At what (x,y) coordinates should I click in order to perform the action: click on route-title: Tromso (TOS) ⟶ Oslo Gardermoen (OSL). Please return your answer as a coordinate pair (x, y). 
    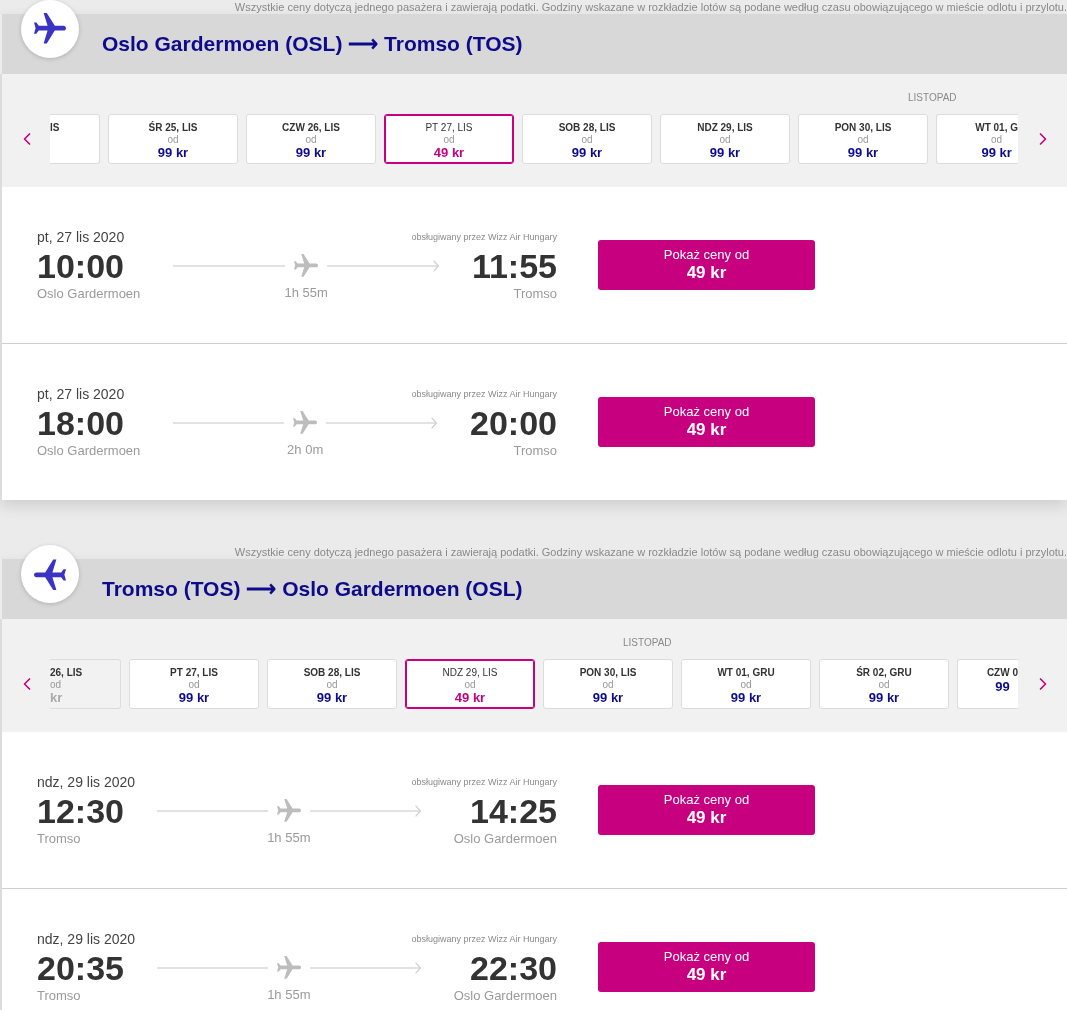
    Looking at the image, I should click on (312, 589).